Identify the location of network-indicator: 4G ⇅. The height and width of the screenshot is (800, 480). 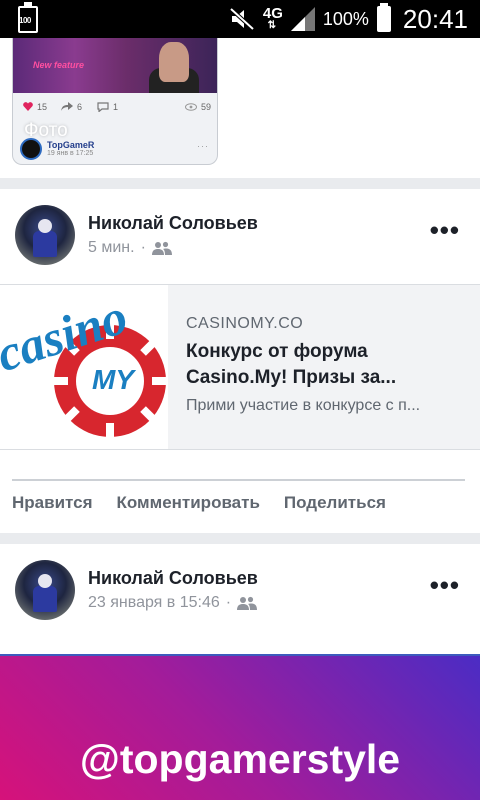
(273, 18).